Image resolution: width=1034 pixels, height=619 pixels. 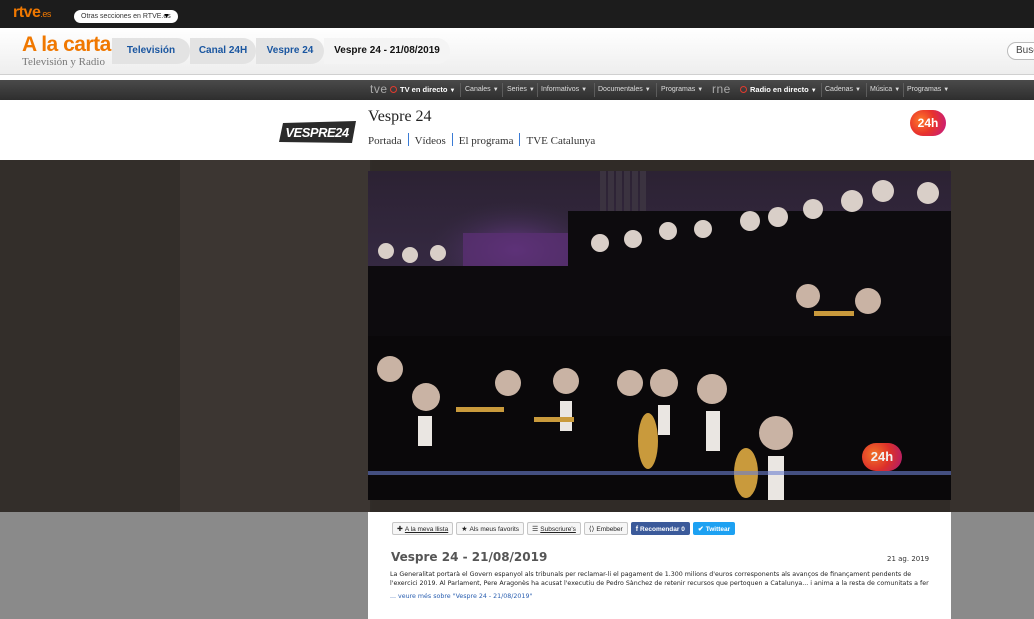 What do you see at coordinates (385, 141) in the screenshot?
I see `program-nav-portada: Portada` at bounding box center [385, 141].